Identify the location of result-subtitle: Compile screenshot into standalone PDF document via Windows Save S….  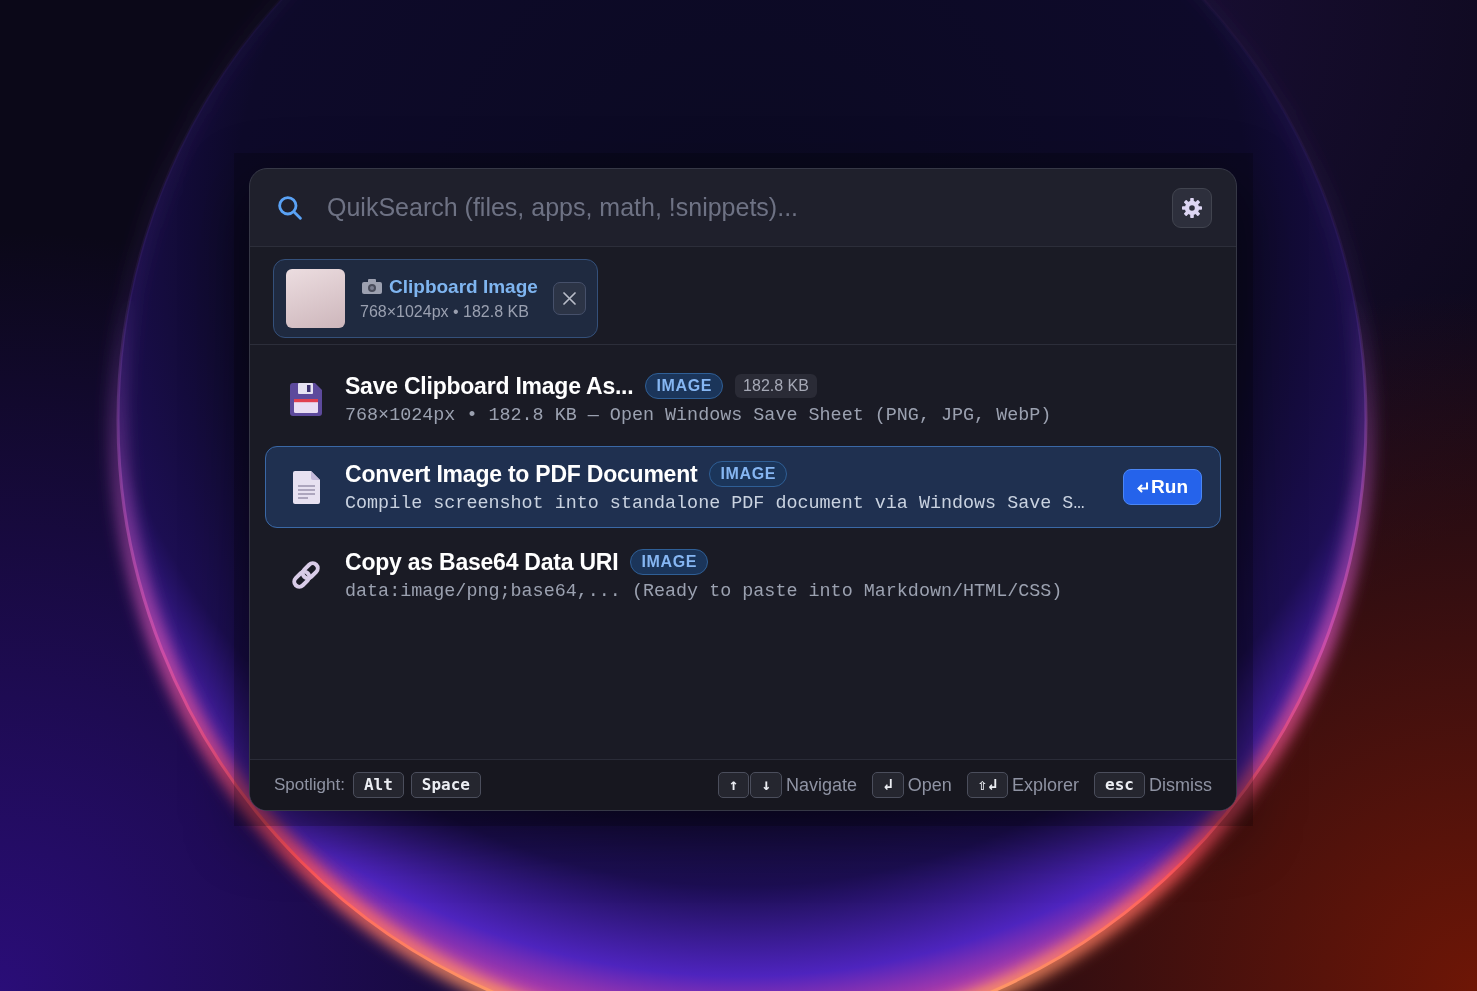
(715, 503).